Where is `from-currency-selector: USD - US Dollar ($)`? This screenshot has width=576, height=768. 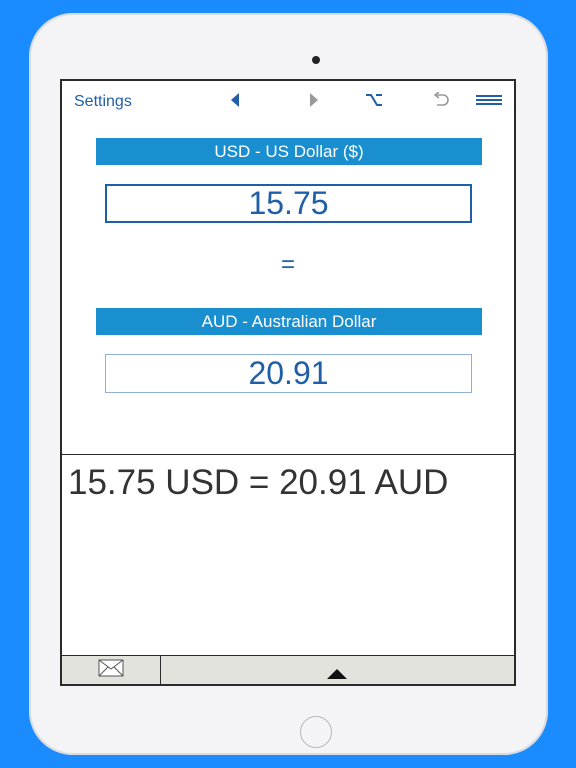
from-currency-selector: USD - US Dollar ($) is located at coordinates (289, 151).